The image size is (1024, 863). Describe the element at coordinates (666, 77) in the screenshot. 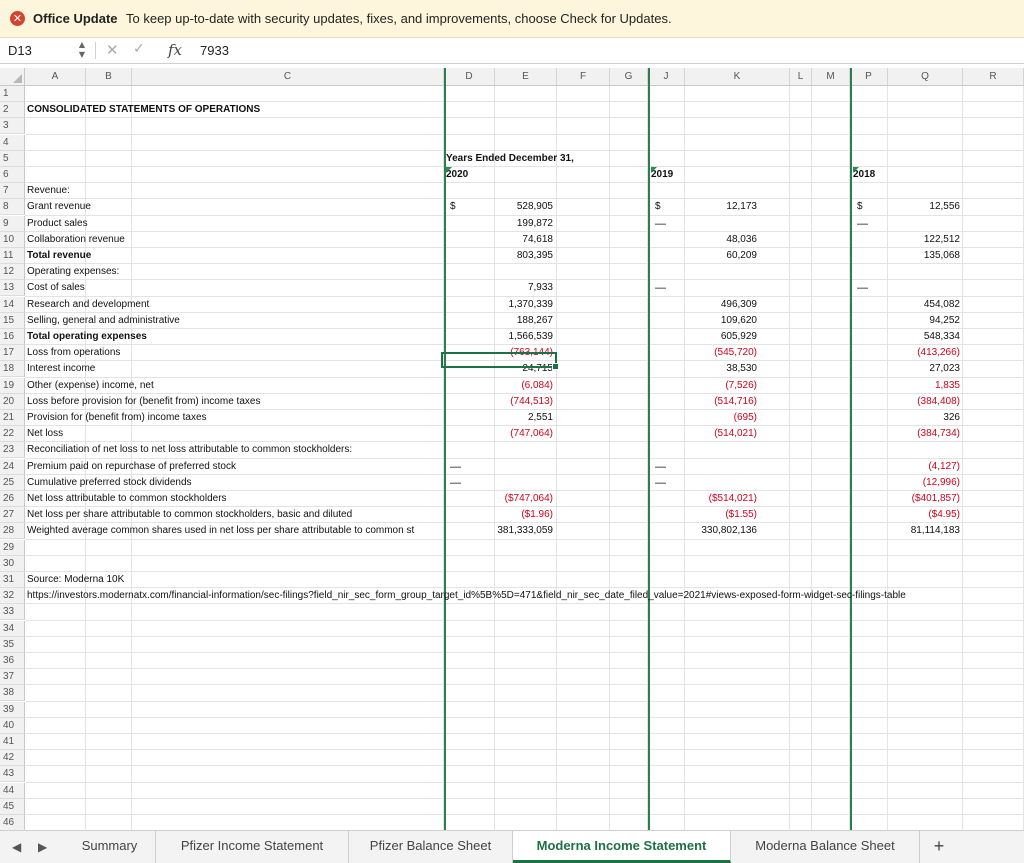

I see `column-header-j: J` at that location.